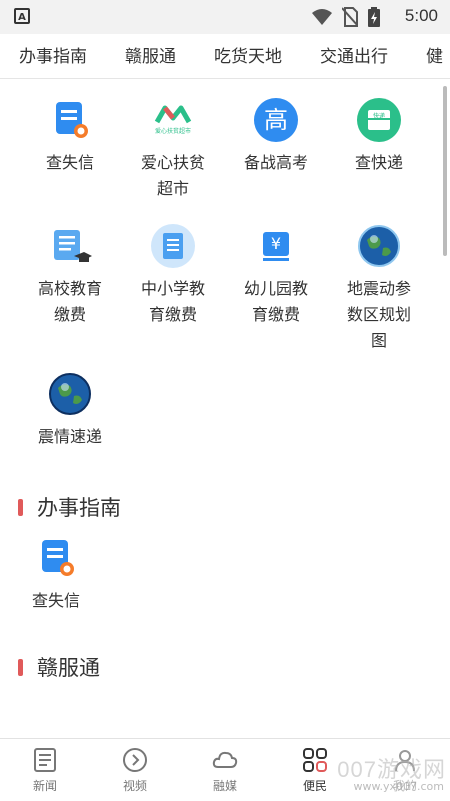 This screenshot has width=450, height=801. Describe the element at coordinates (172, 131) in the screenshot. I see `poverty-aid-logo-text: 爱心扶贫超市` at that location.